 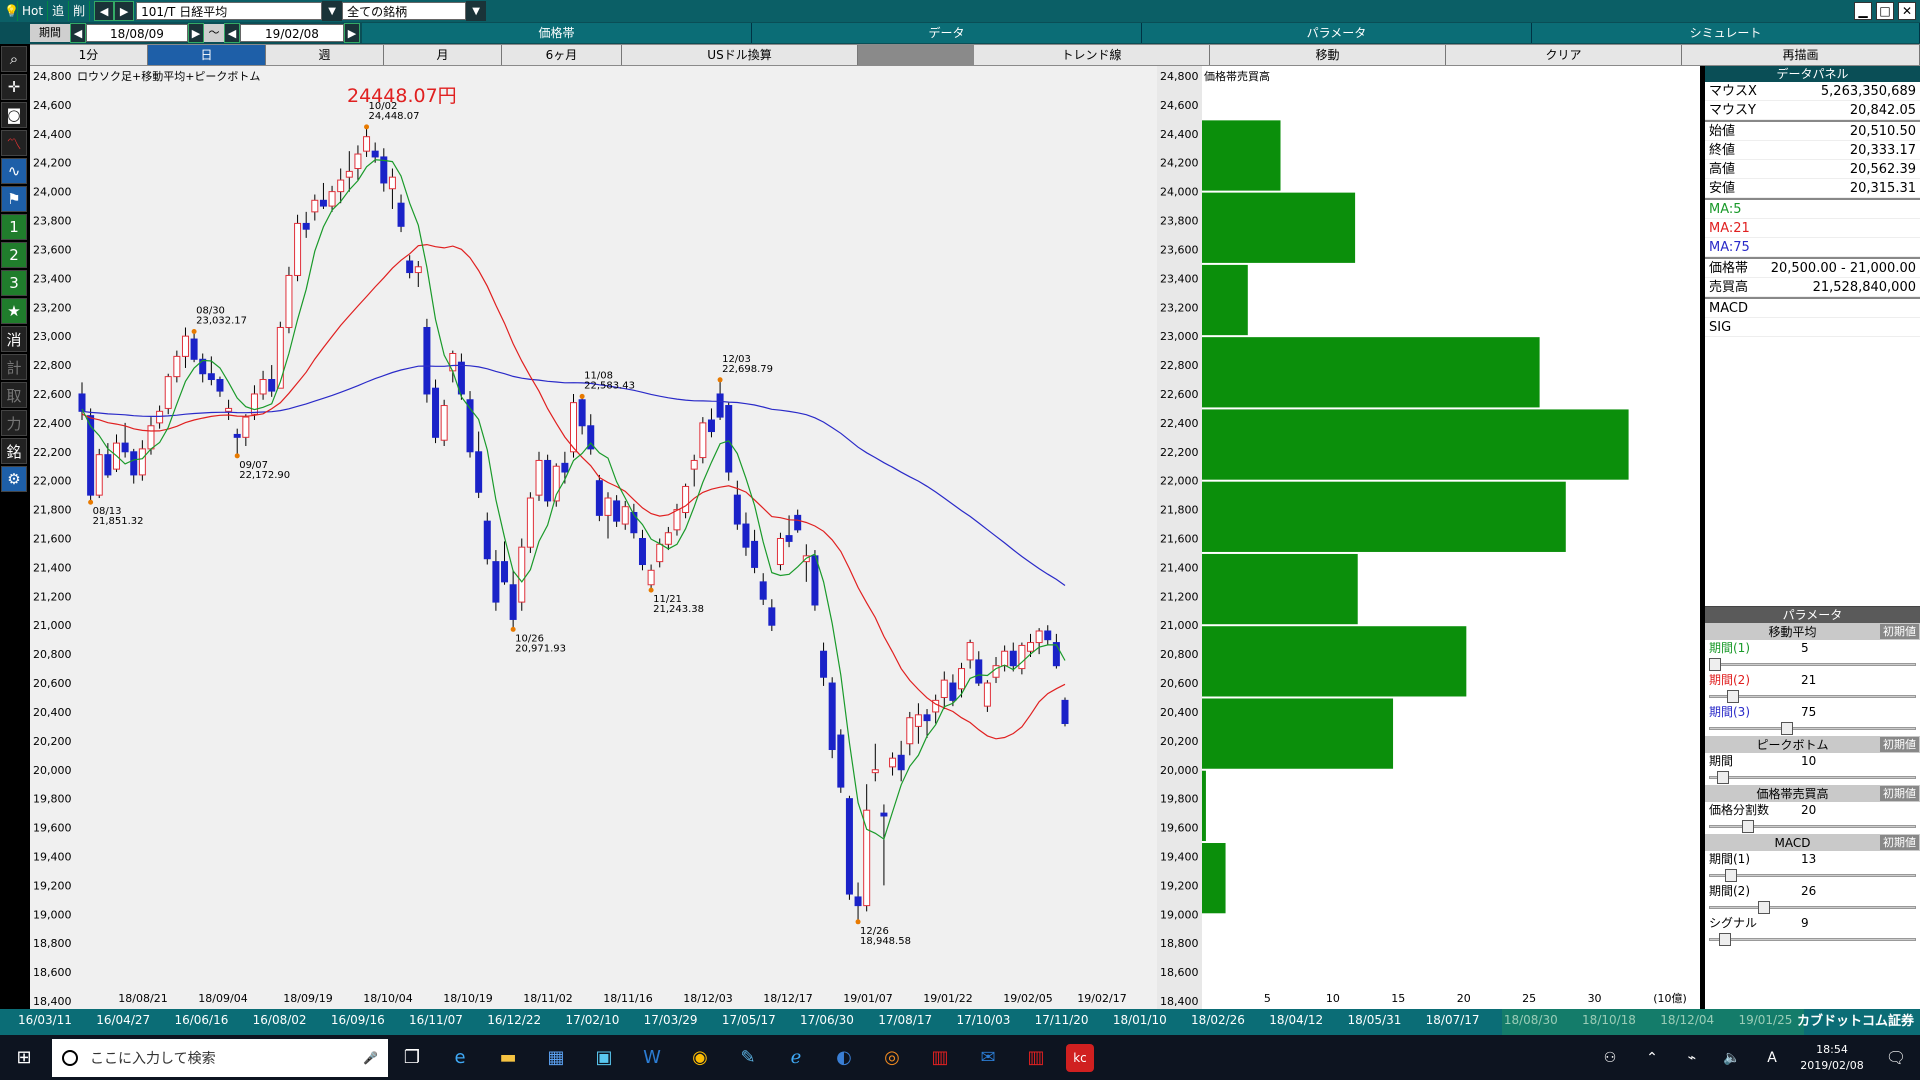 I want to click on app-window-icon: ▣, so click(x=604, y=1058).